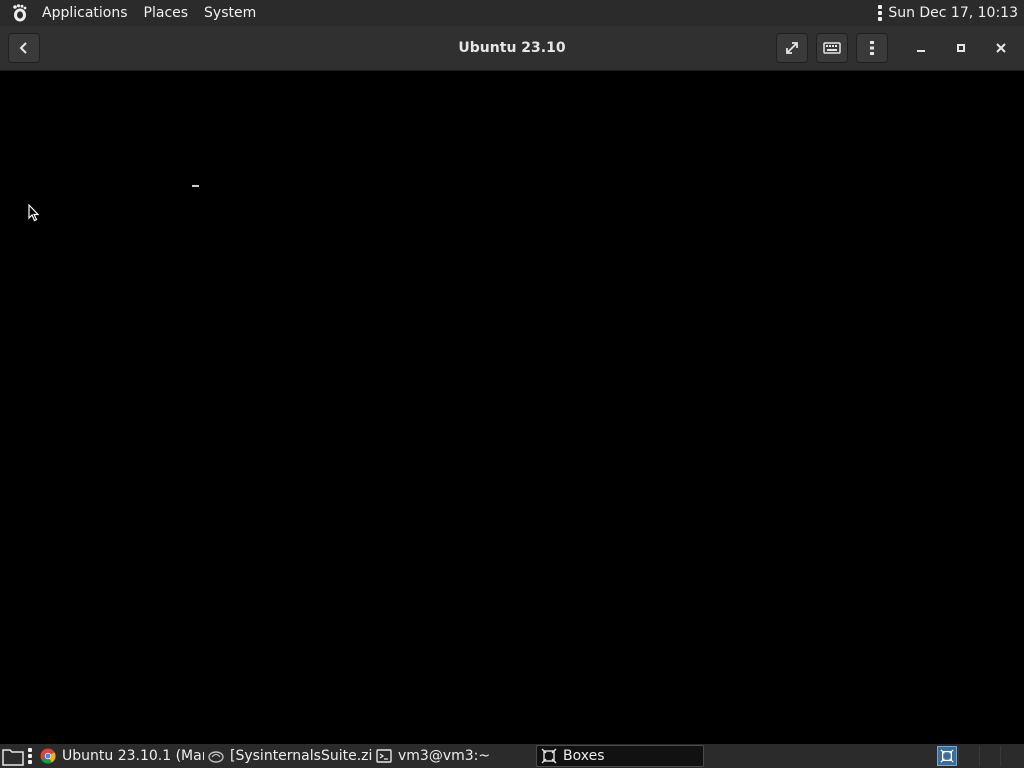  What do you see at coordinates (19, 13) in the screenshot?
I see `gnome-foot-icon` at bounding box center [19, 13].